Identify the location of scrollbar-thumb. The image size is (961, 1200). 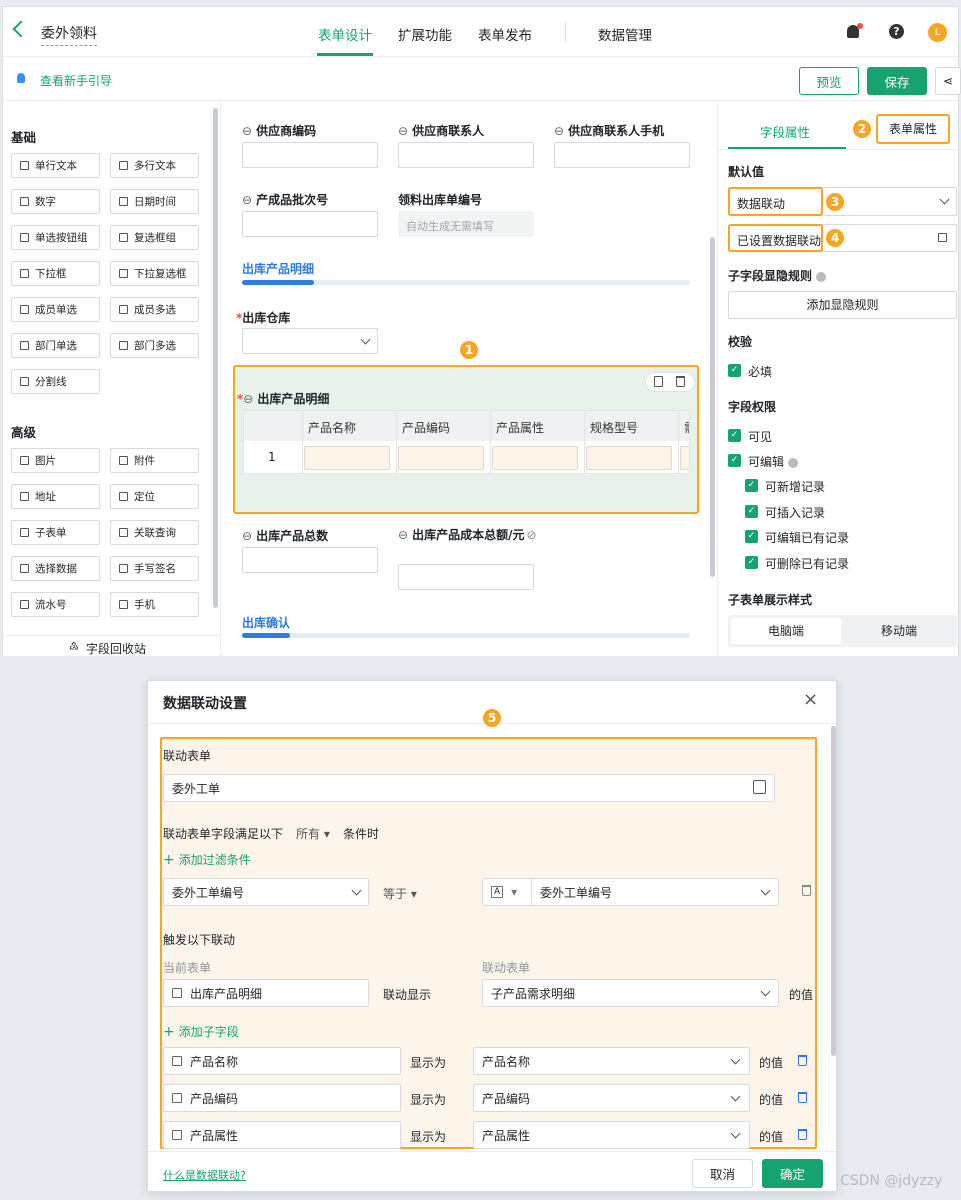
(215, 358).